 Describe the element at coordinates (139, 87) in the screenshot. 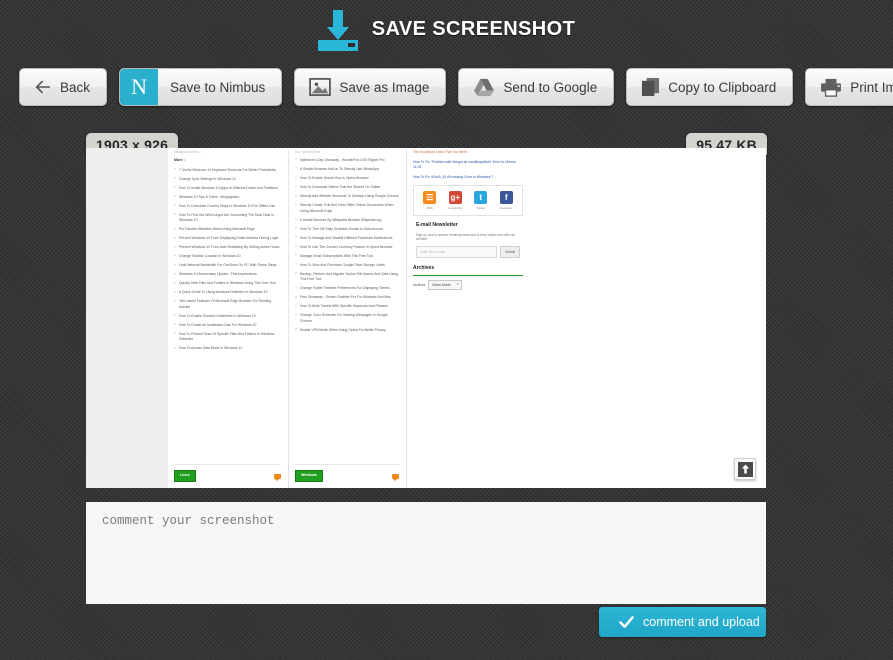

I see `nimbus-n-logo-icon: N` at that location.